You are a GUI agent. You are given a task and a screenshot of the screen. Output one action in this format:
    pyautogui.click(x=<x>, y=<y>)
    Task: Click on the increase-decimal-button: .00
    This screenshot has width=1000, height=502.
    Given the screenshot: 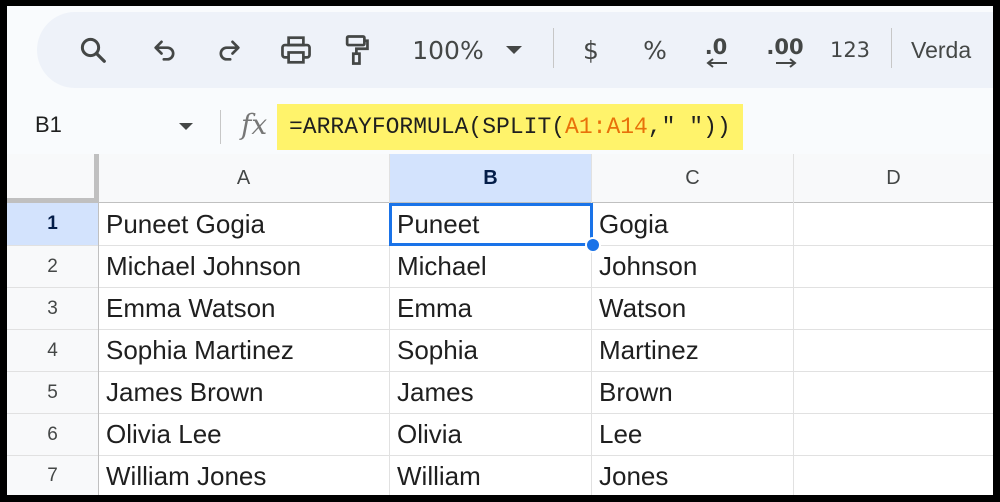 What is the action you would take?
    pyautogui.click(x=785, y=50)
    